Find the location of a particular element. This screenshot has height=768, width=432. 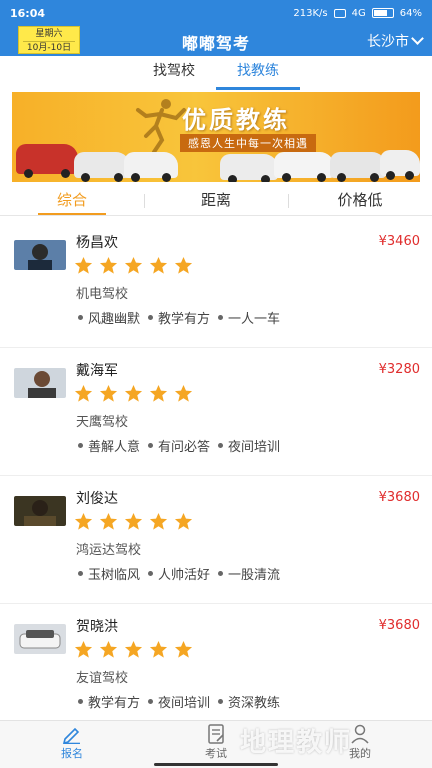

sort-tab-distance: 距离 is located at coordinates (216, 200).